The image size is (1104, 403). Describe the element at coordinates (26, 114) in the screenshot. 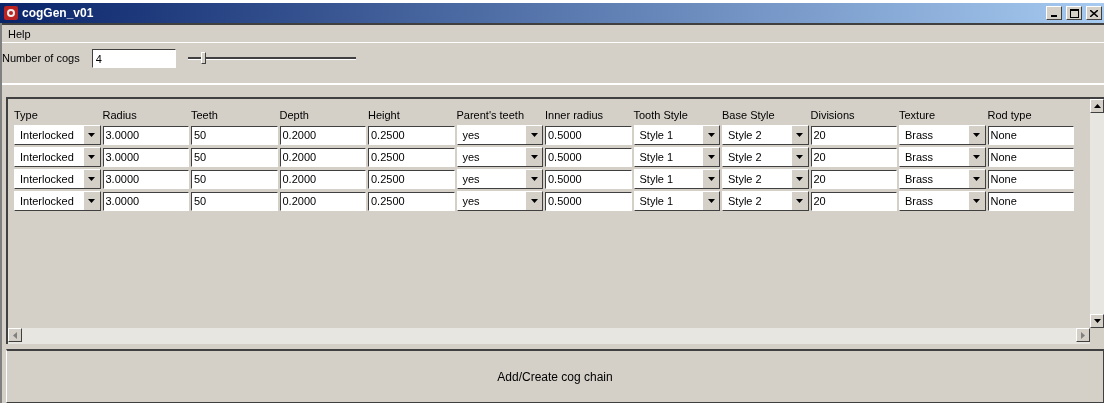

I see `column-header: Type` at that location.